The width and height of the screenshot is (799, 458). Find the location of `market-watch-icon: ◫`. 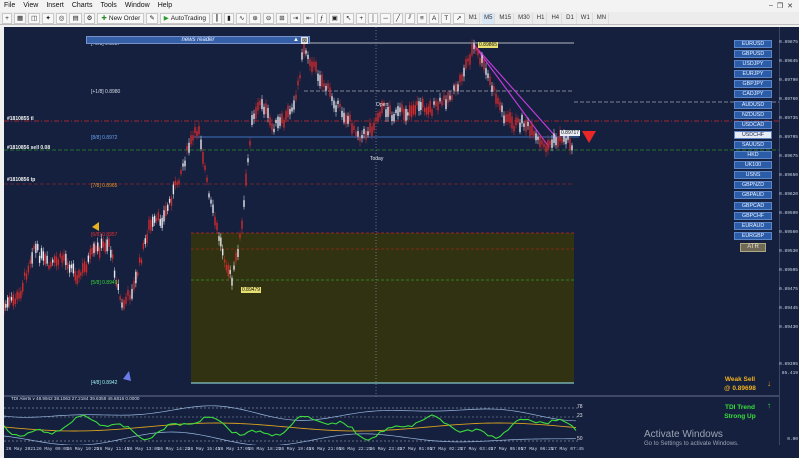

market-watch-icon: ◫ is located at coordinates (34, 18).